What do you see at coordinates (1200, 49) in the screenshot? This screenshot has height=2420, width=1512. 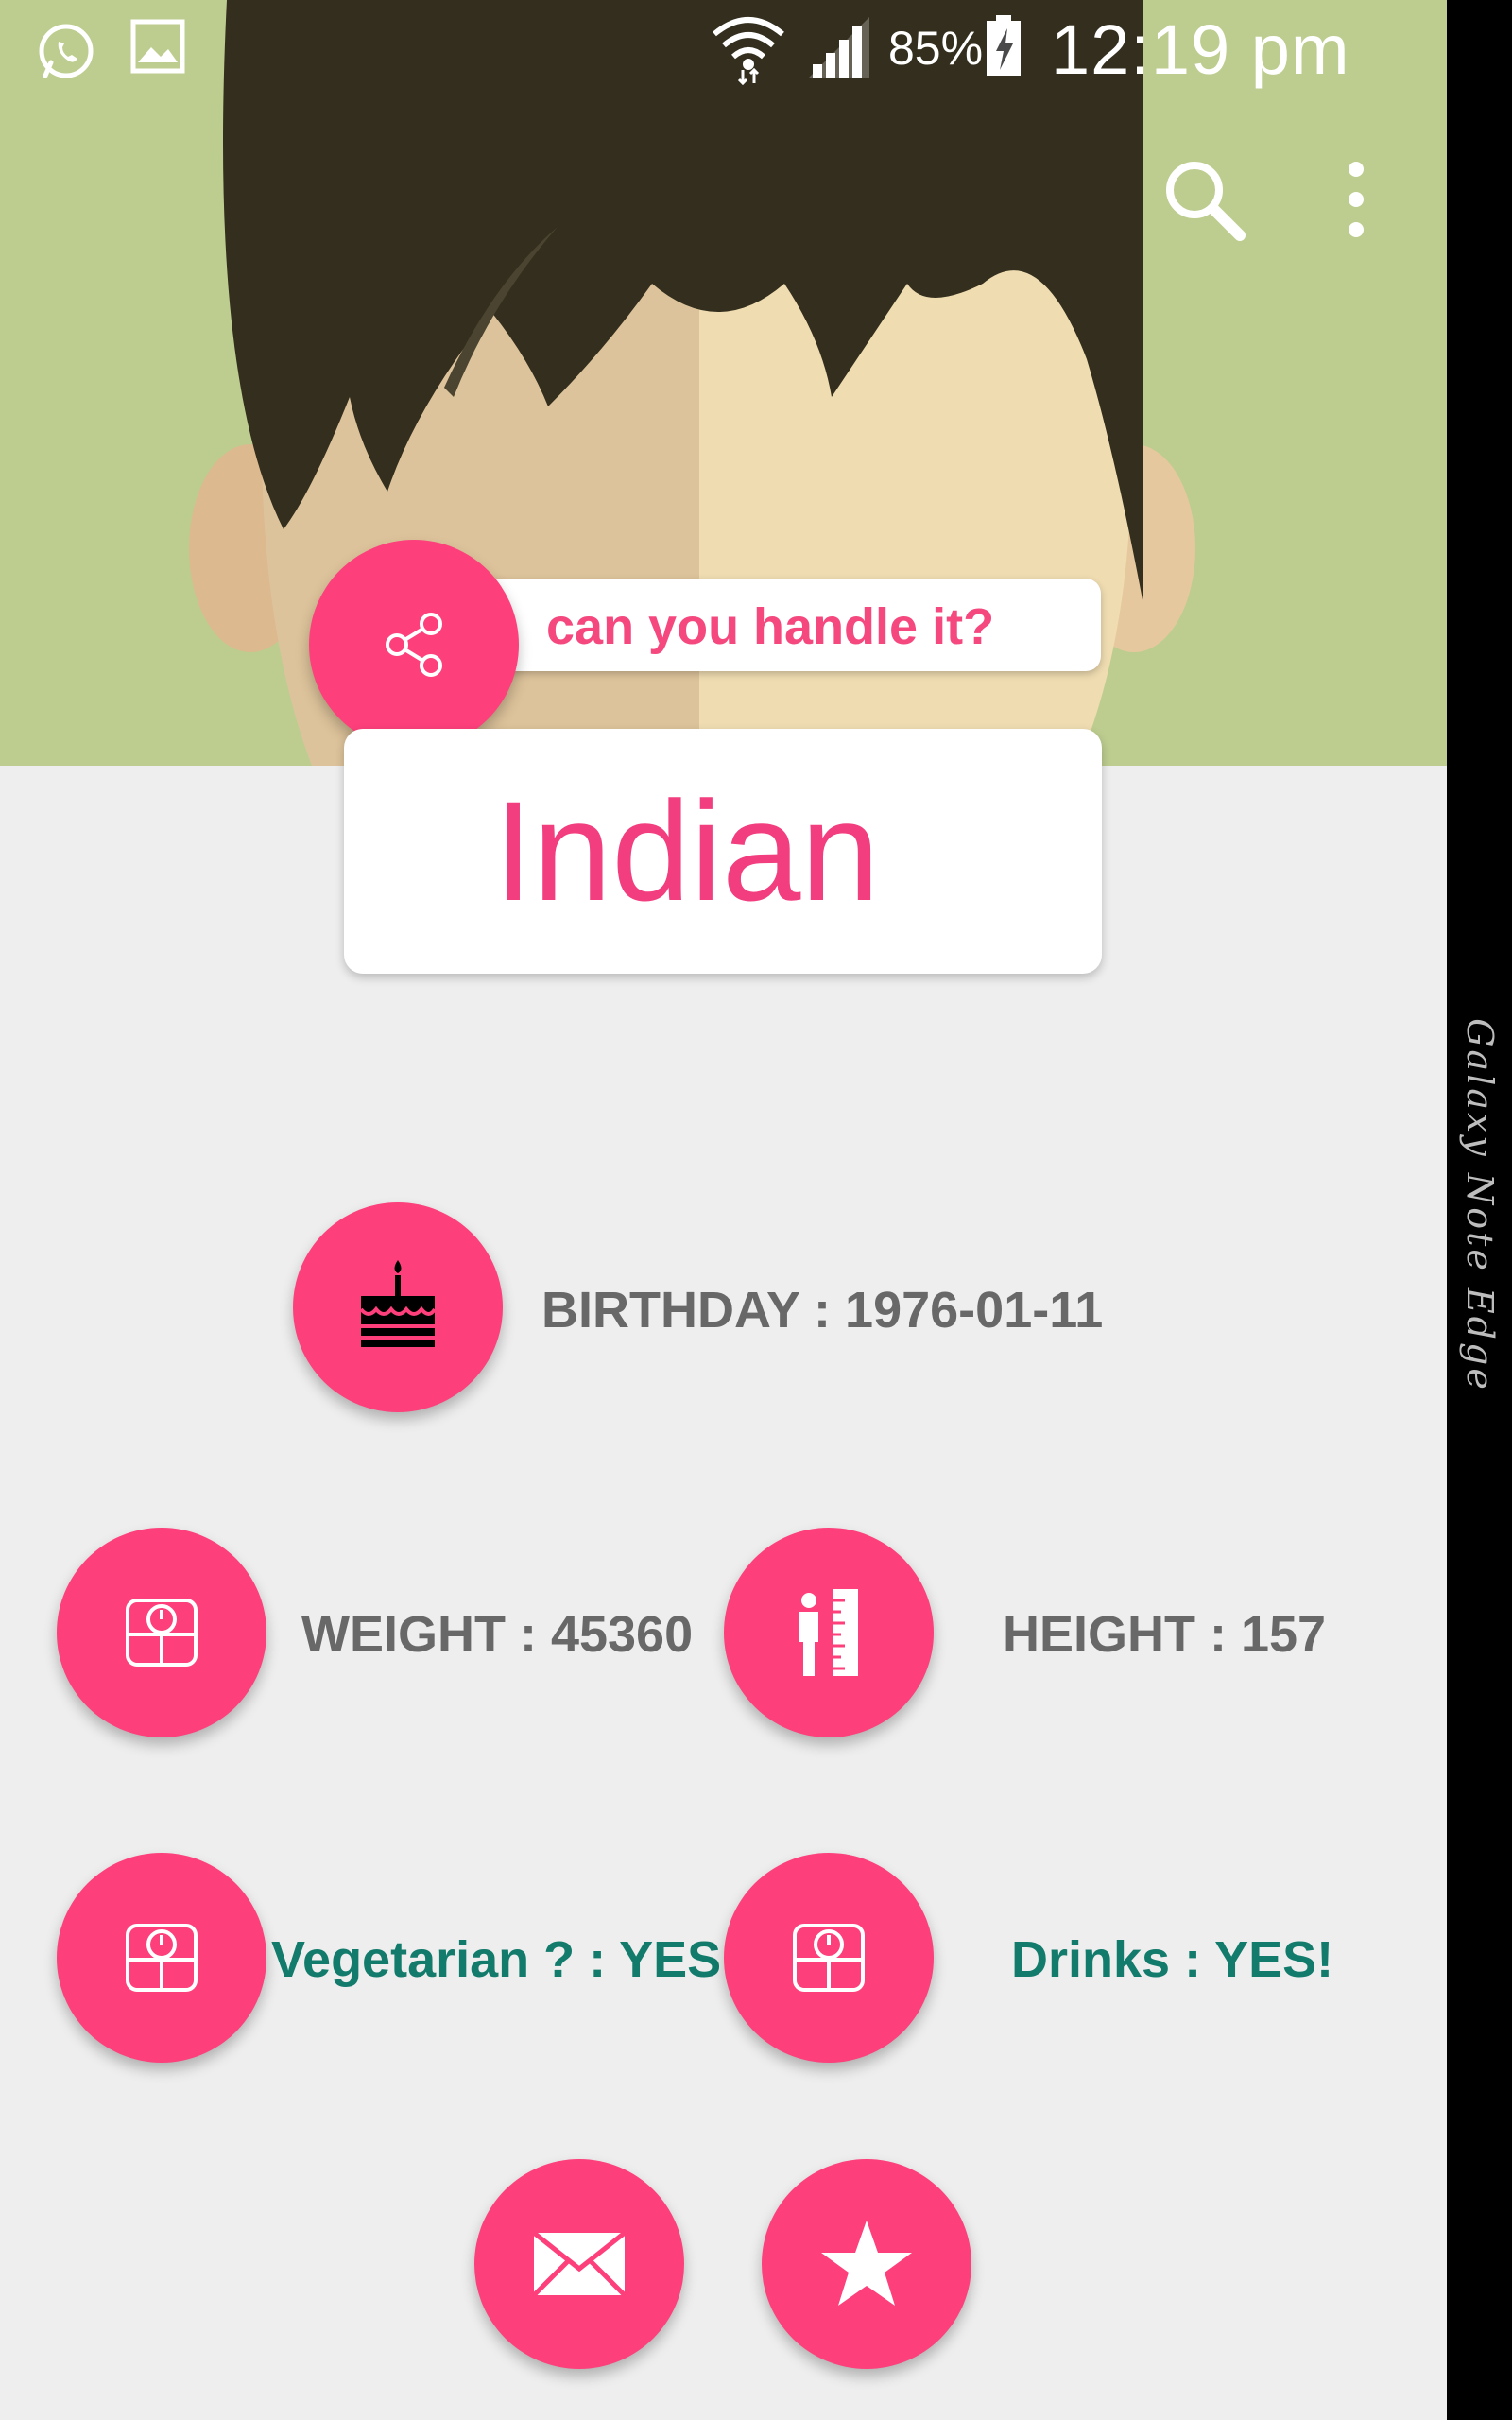 I see `status-time: 12:19 pm` at bounding box center [1200, 49].